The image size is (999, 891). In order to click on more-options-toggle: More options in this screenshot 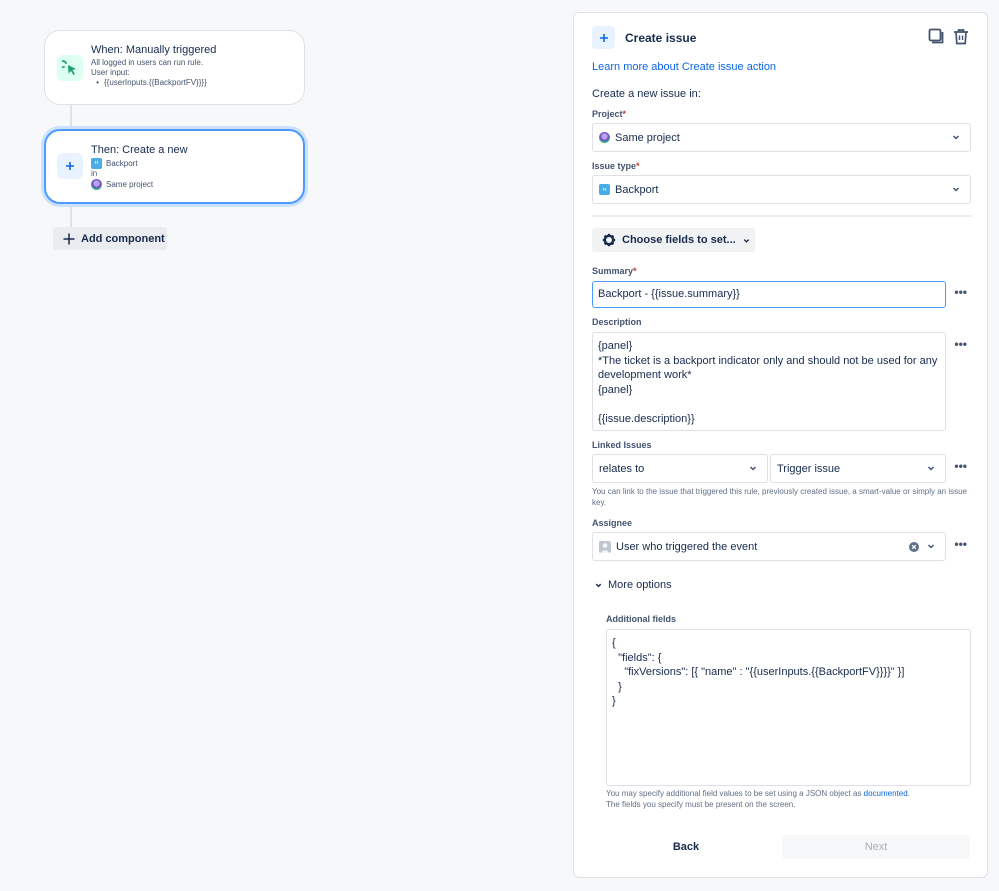, I will do `click(633, 585)`.